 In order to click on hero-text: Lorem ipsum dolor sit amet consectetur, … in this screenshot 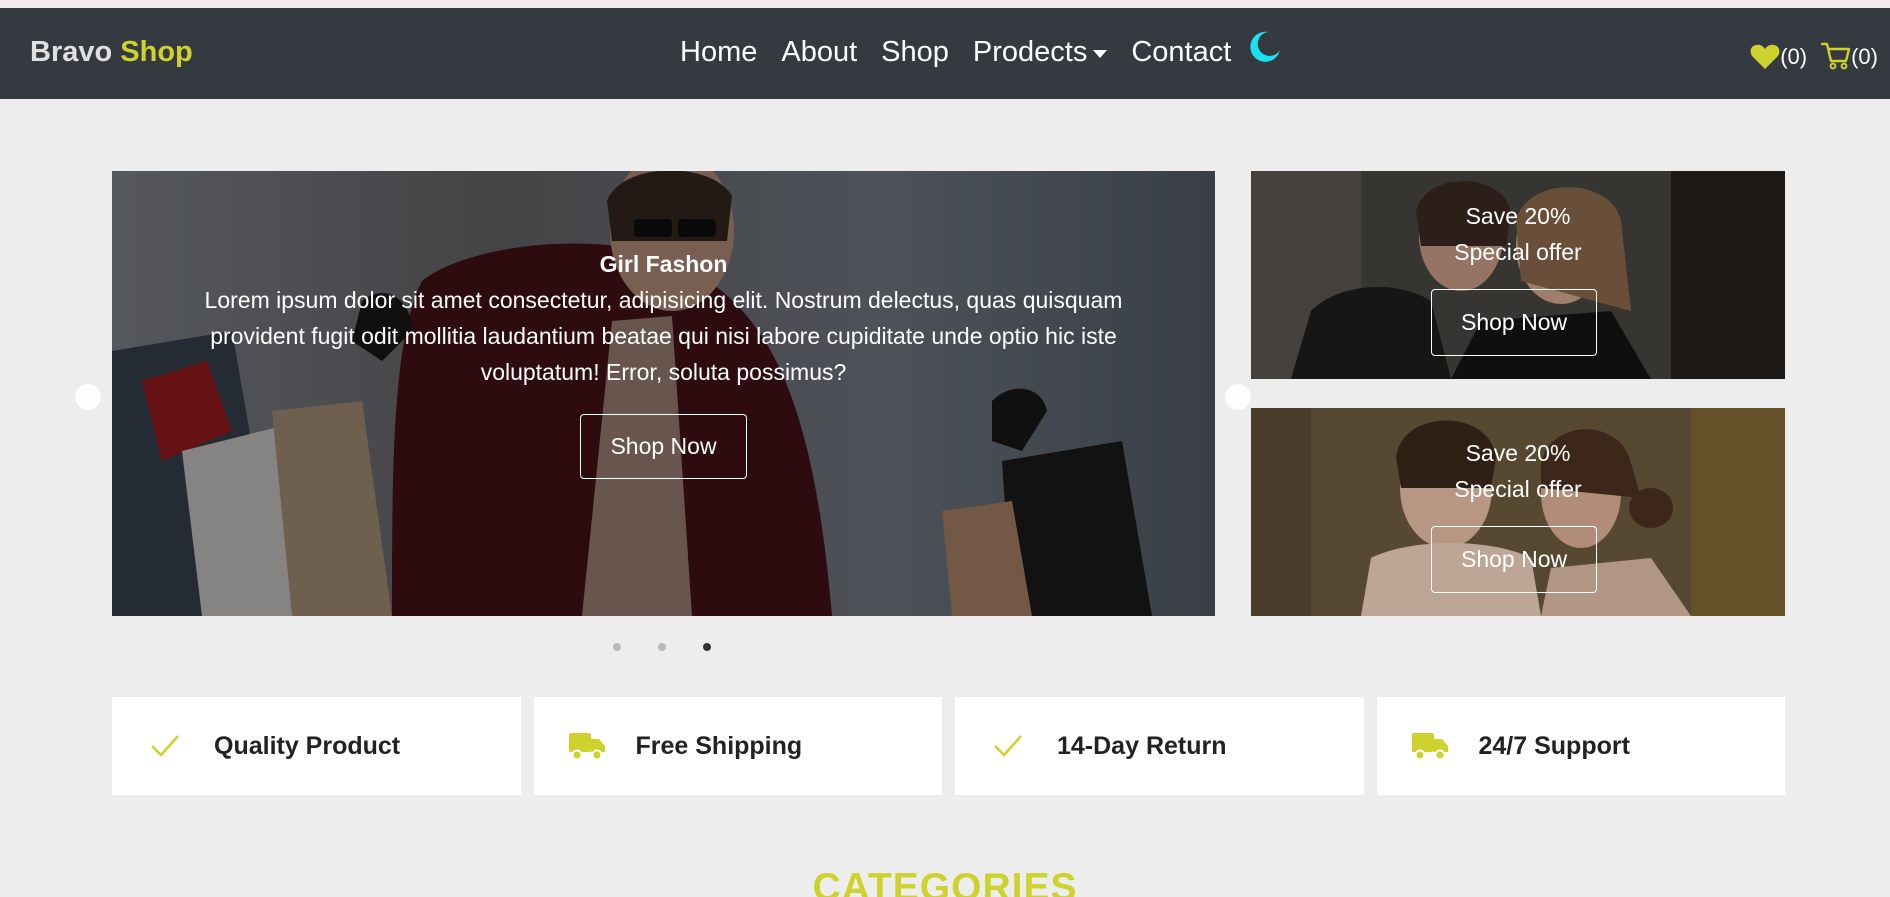, I will do `click(663, 336)`.